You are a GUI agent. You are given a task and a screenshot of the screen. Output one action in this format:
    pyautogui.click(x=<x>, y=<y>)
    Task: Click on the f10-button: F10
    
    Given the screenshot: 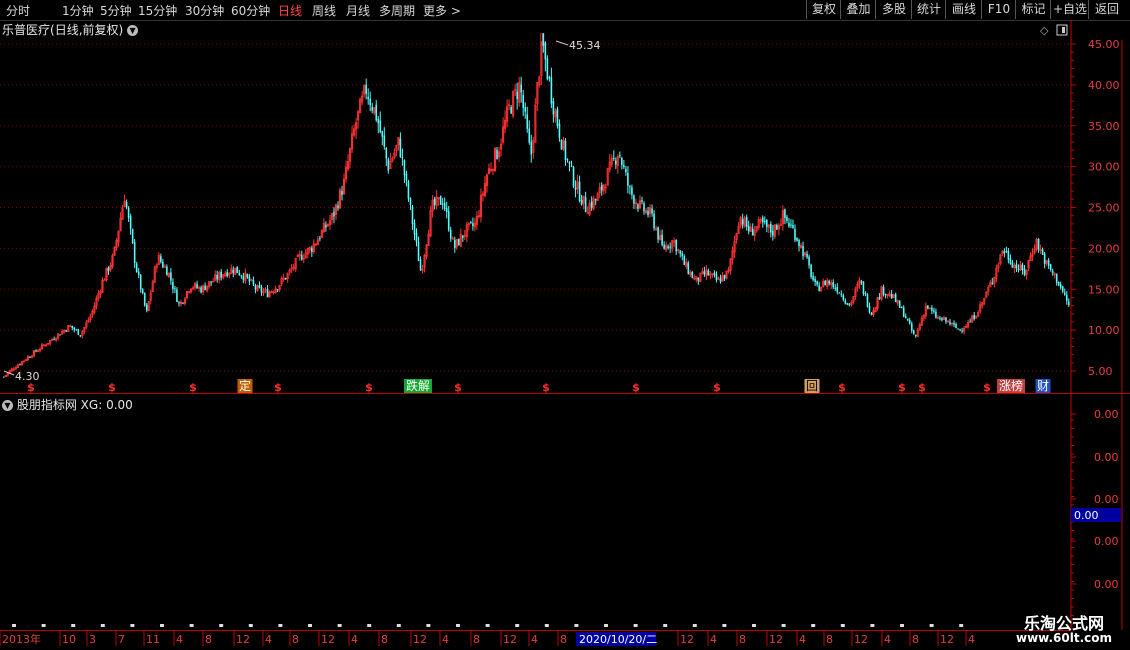 What is the action you would take?
    pyautogui.click(x=998, y=9)
    